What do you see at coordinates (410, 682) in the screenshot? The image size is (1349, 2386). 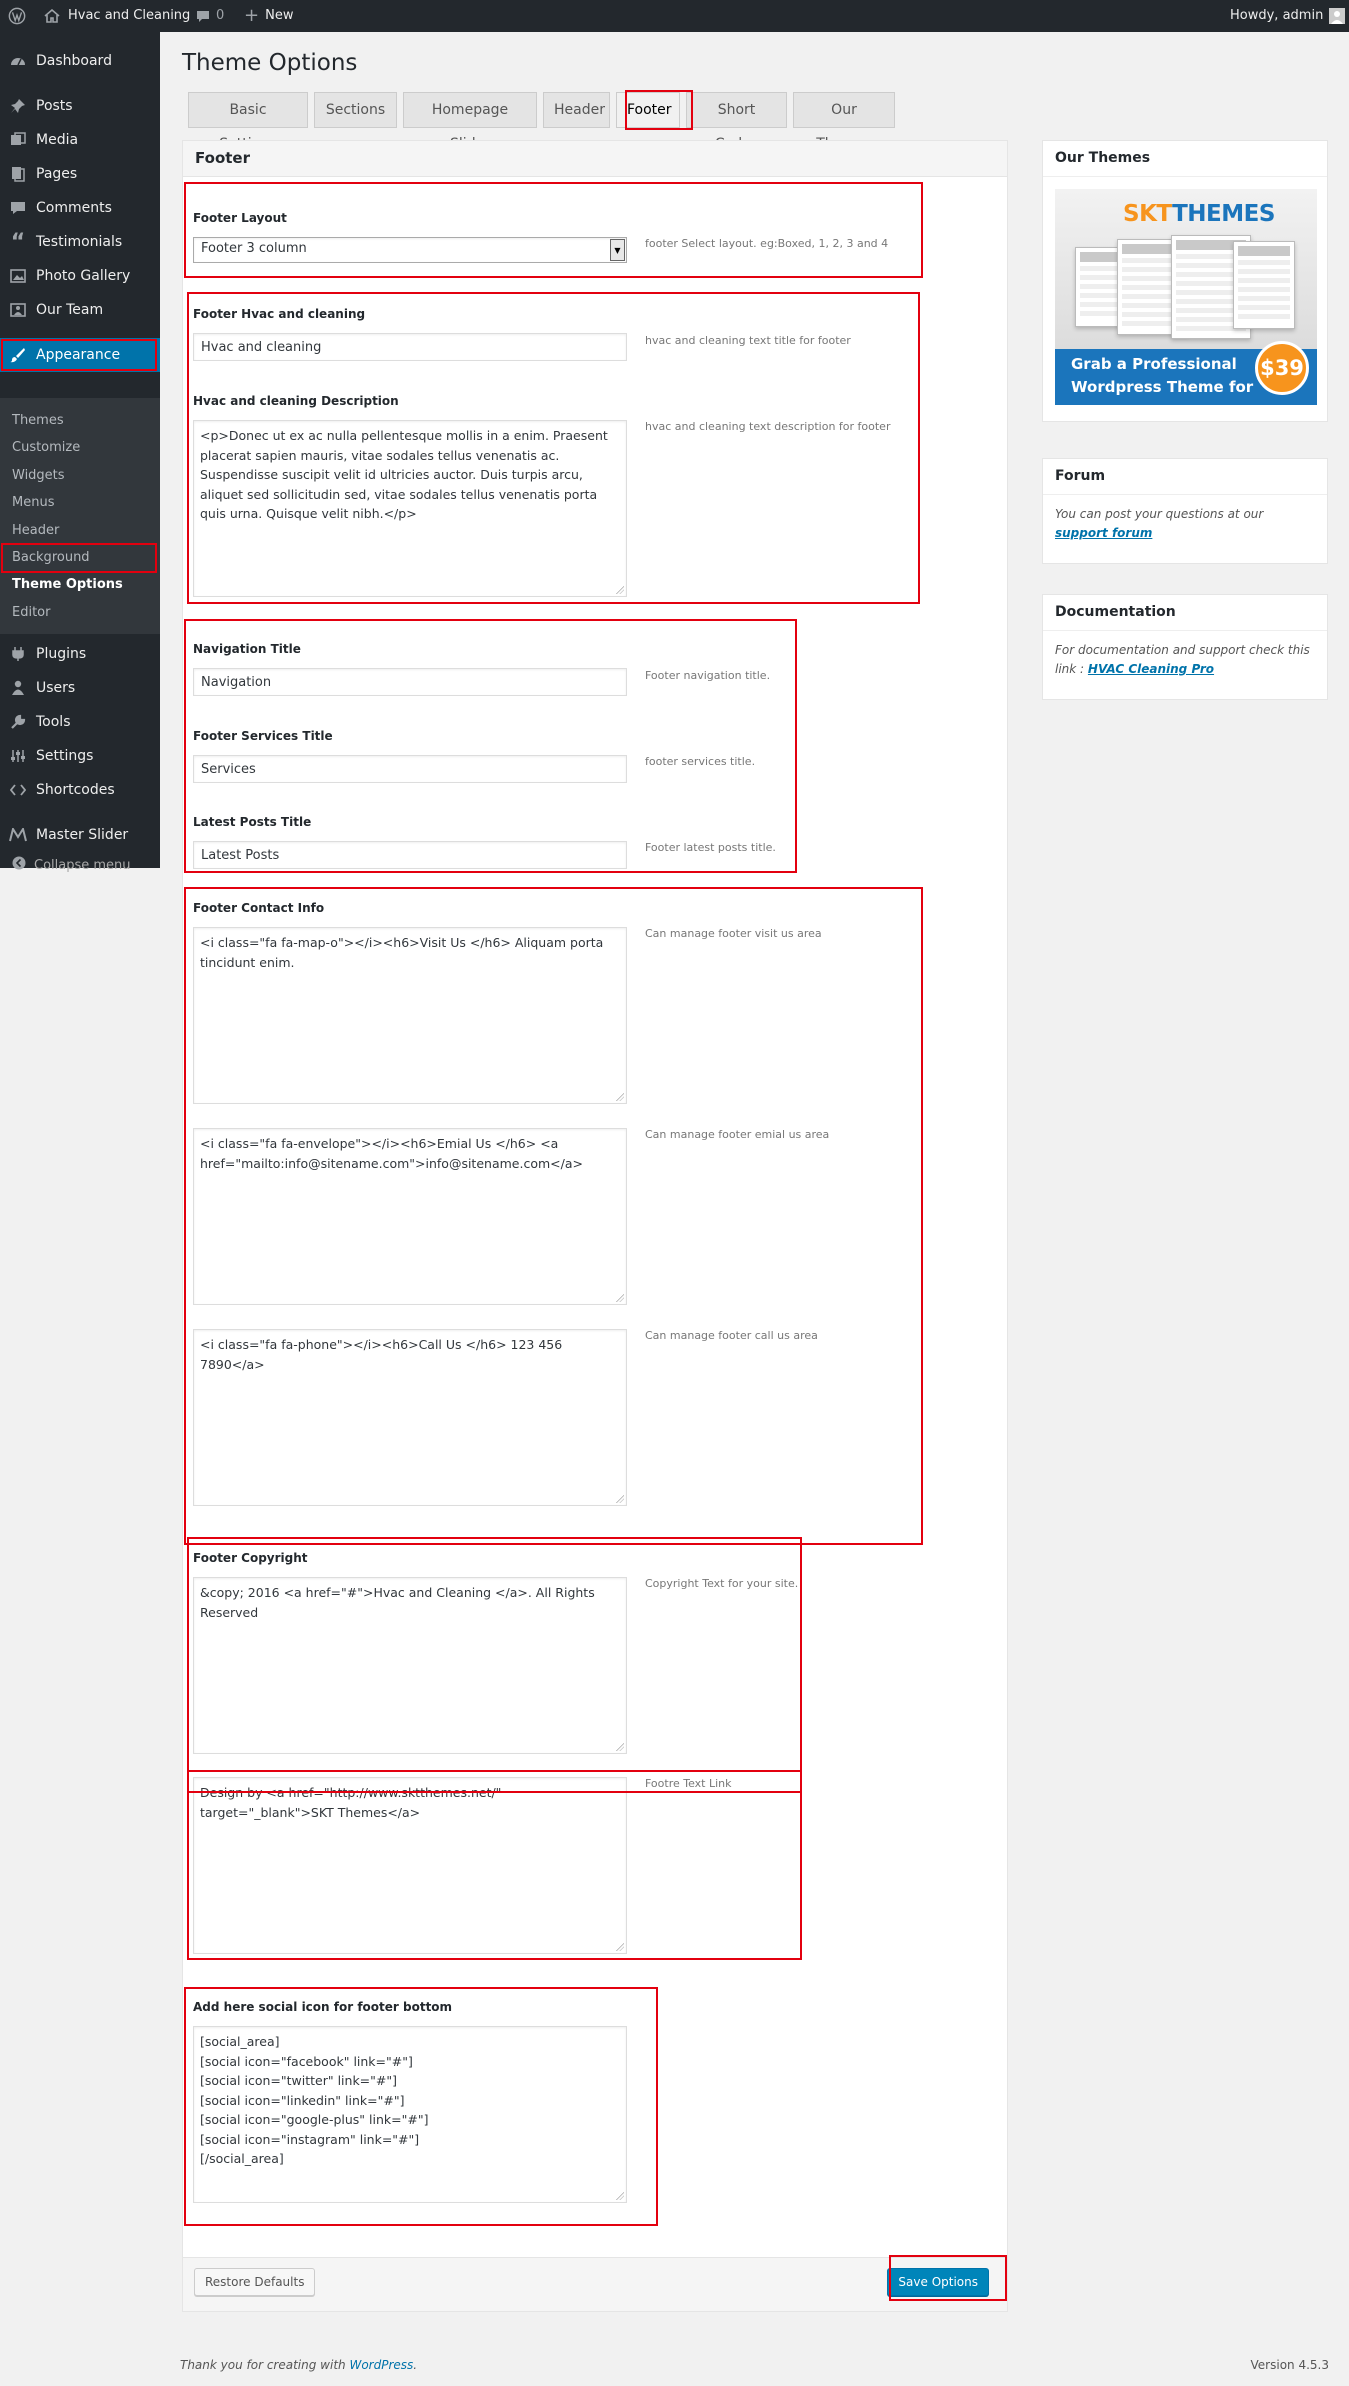 I see `nav-title-input` at bounding box center [410, 682].